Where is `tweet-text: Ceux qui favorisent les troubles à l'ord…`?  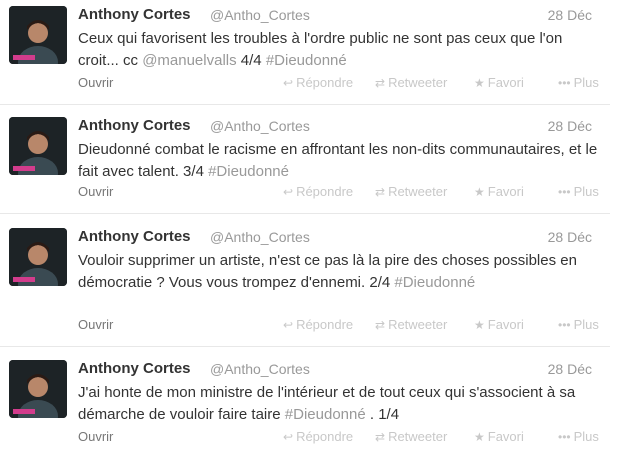
tweet-text: Ceux qui favorisent les troubles à l'ord… is located at coordinates (320, 49).